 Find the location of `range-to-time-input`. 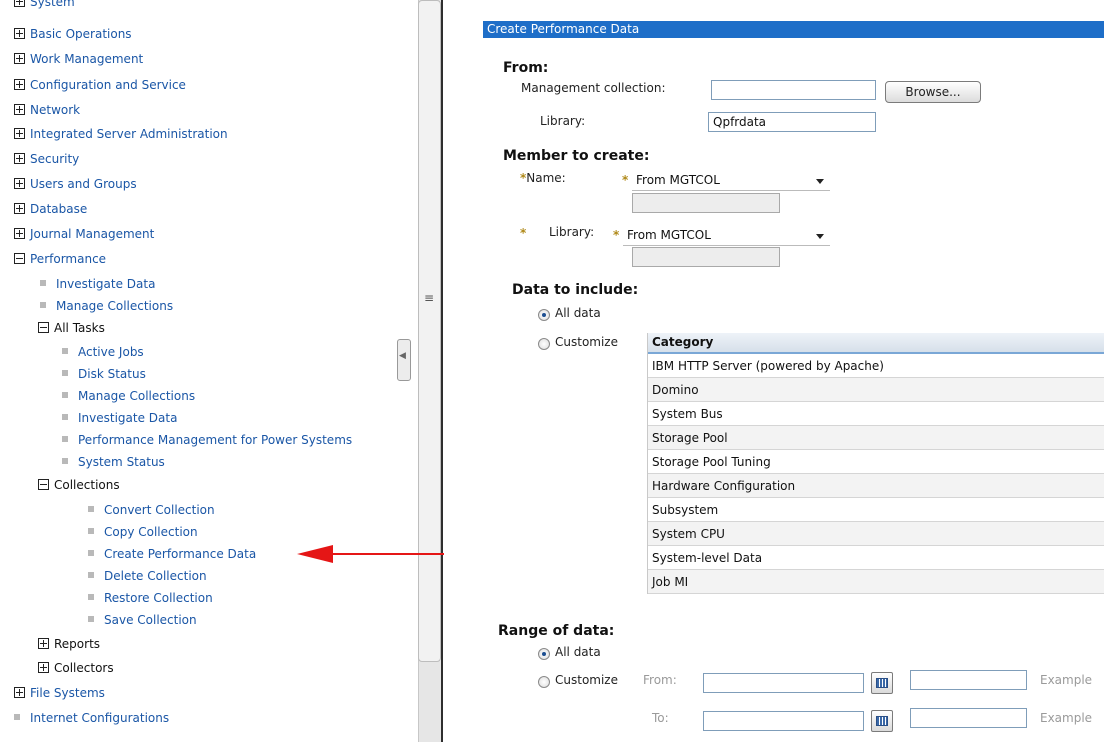

range-to-time-input is located at coordinates (968, 718).